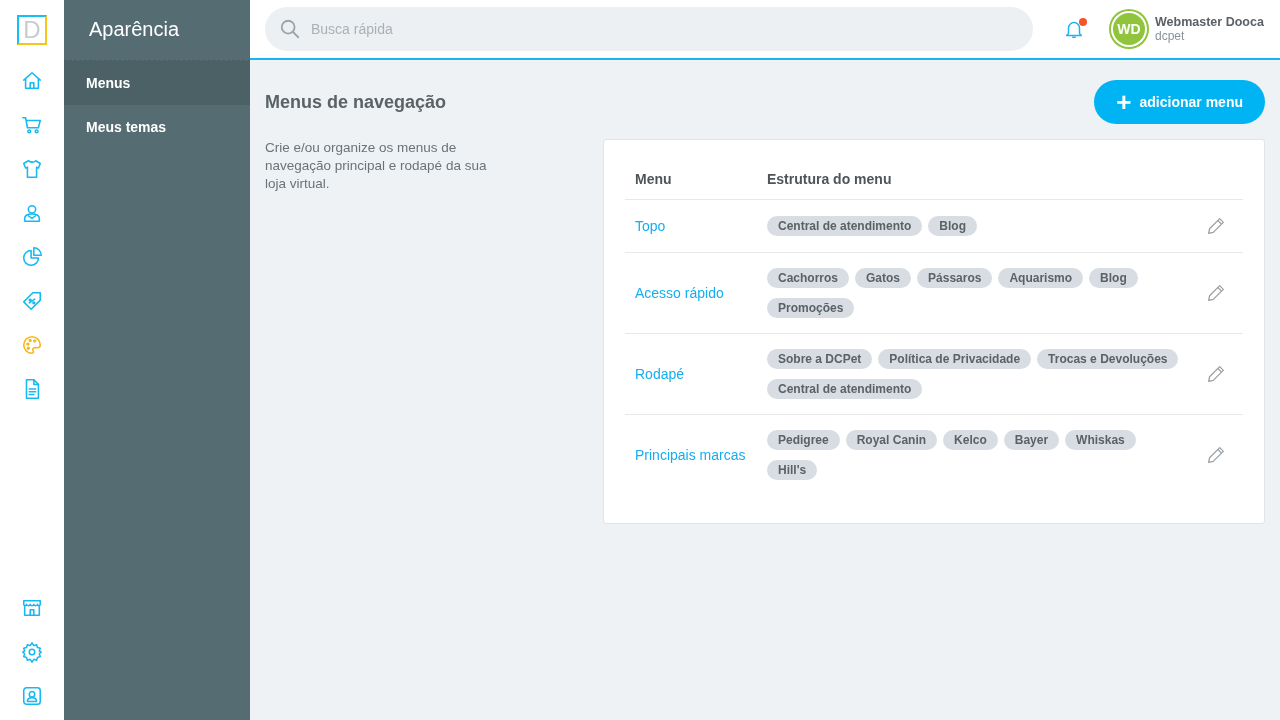 This screenshot has height=720, width=1280. I want to click on user-name: Webmaster Dooca, so click(1209, 22).